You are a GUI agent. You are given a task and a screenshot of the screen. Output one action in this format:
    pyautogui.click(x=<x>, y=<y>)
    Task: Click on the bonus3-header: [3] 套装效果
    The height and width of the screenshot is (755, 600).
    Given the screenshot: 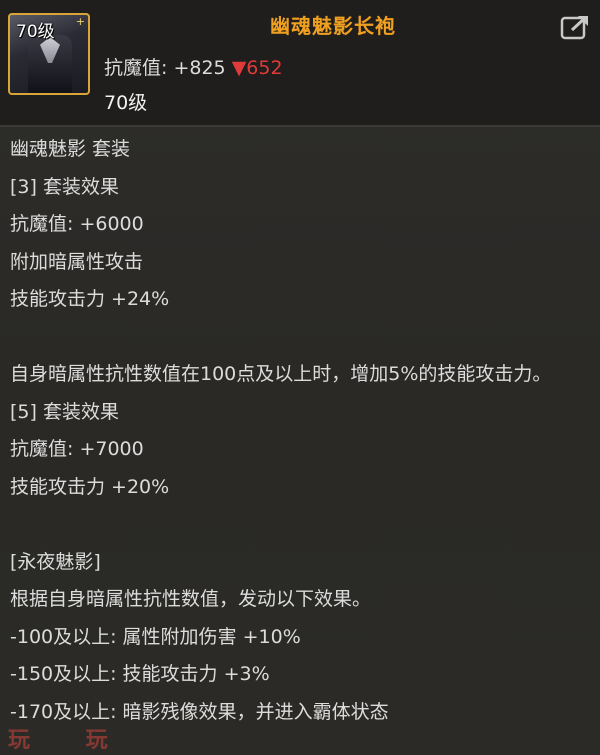 What is the action you would take?
    pyautogui.click(x=64, y=186)
    